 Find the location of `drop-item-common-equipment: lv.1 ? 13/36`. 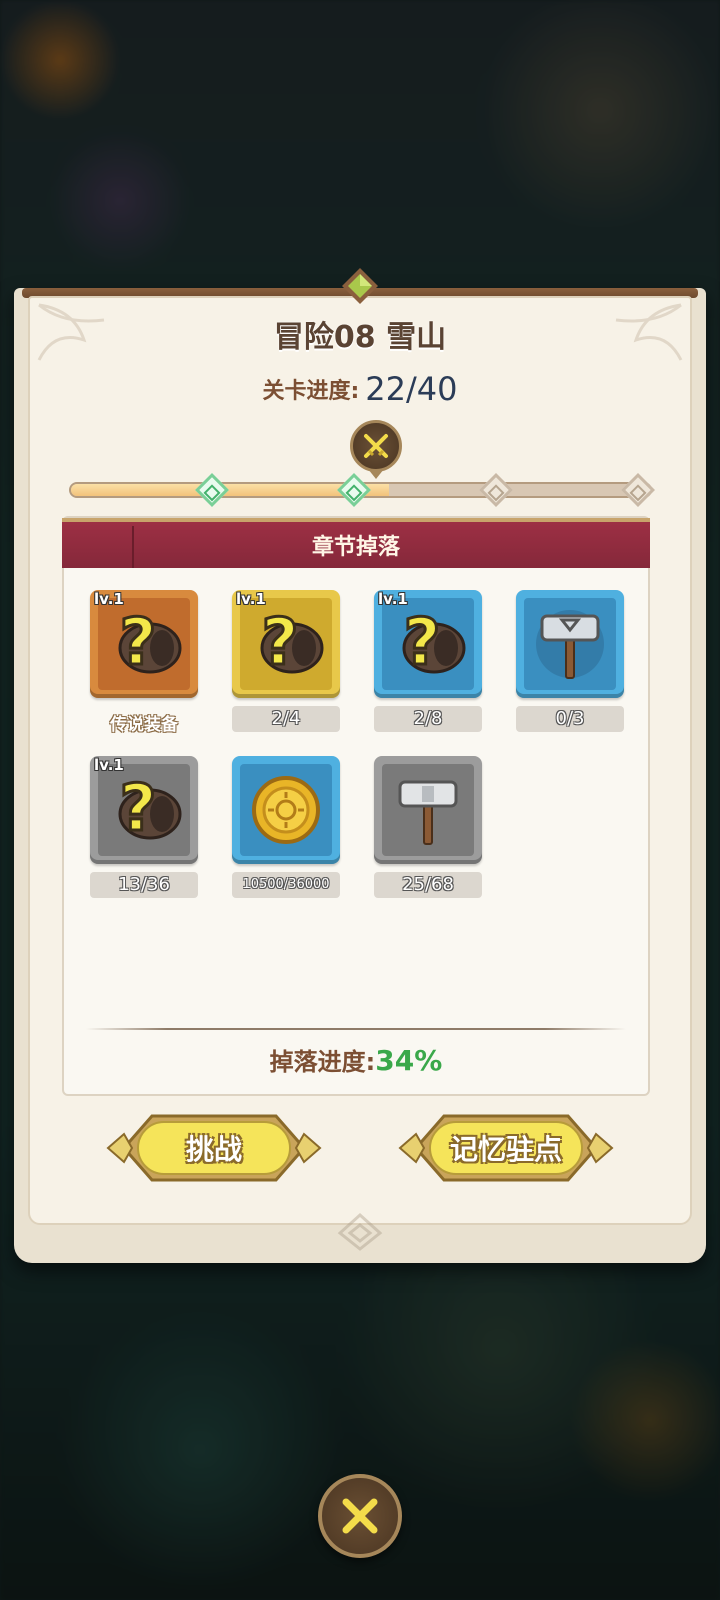

drop-item-common-equipment: lv.1 ? 13/36 is located at coordinates (144, 827).